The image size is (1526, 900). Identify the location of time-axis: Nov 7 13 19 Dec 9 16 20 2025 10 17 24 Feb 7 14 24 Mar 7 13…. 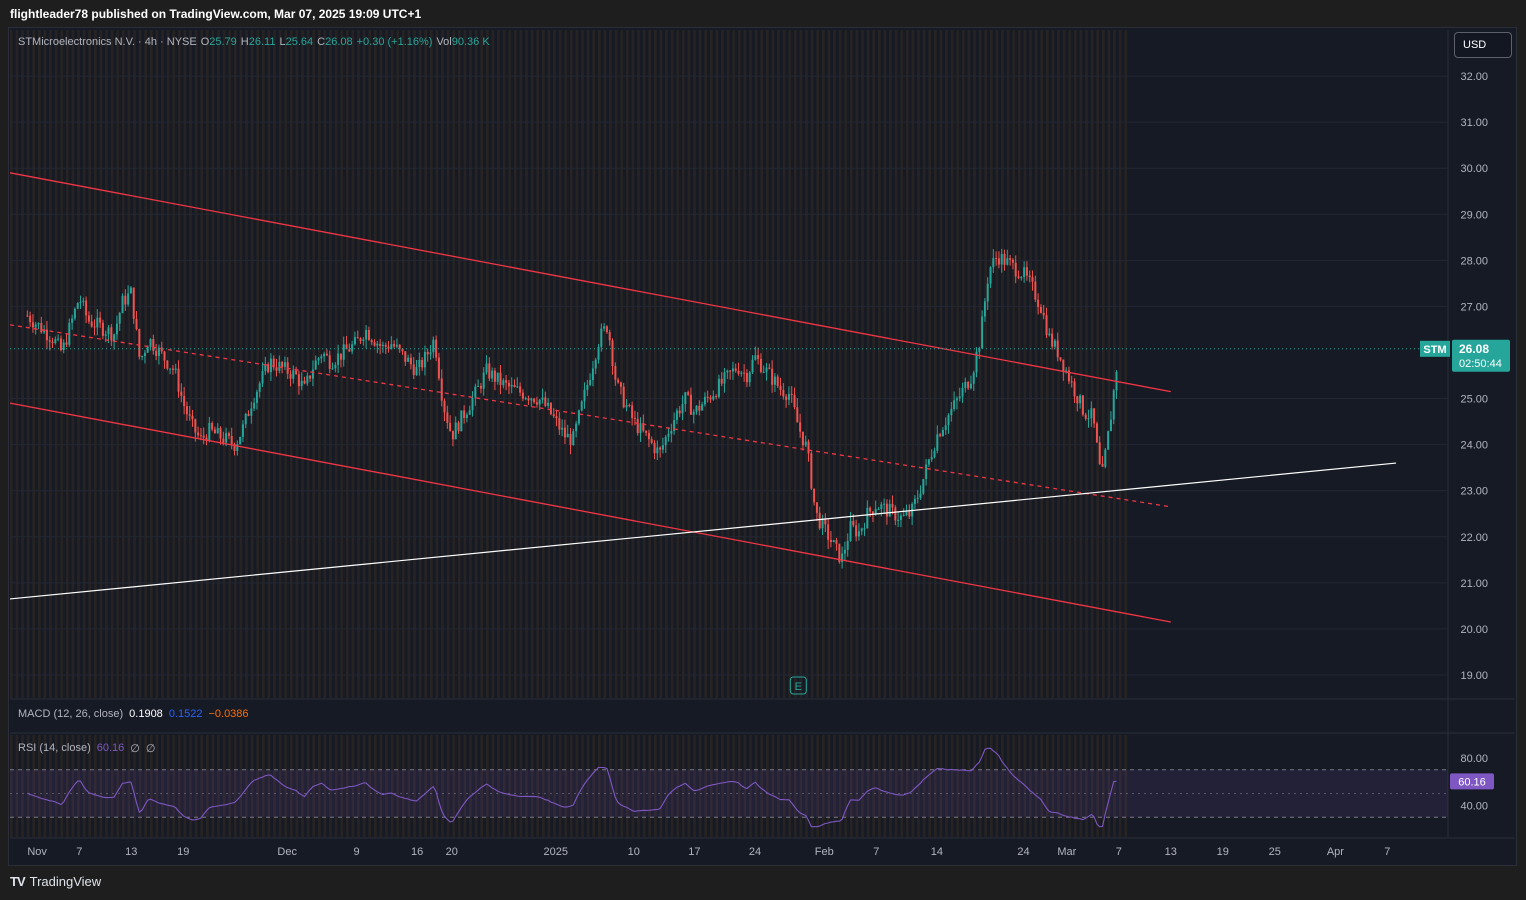
(762, 847).